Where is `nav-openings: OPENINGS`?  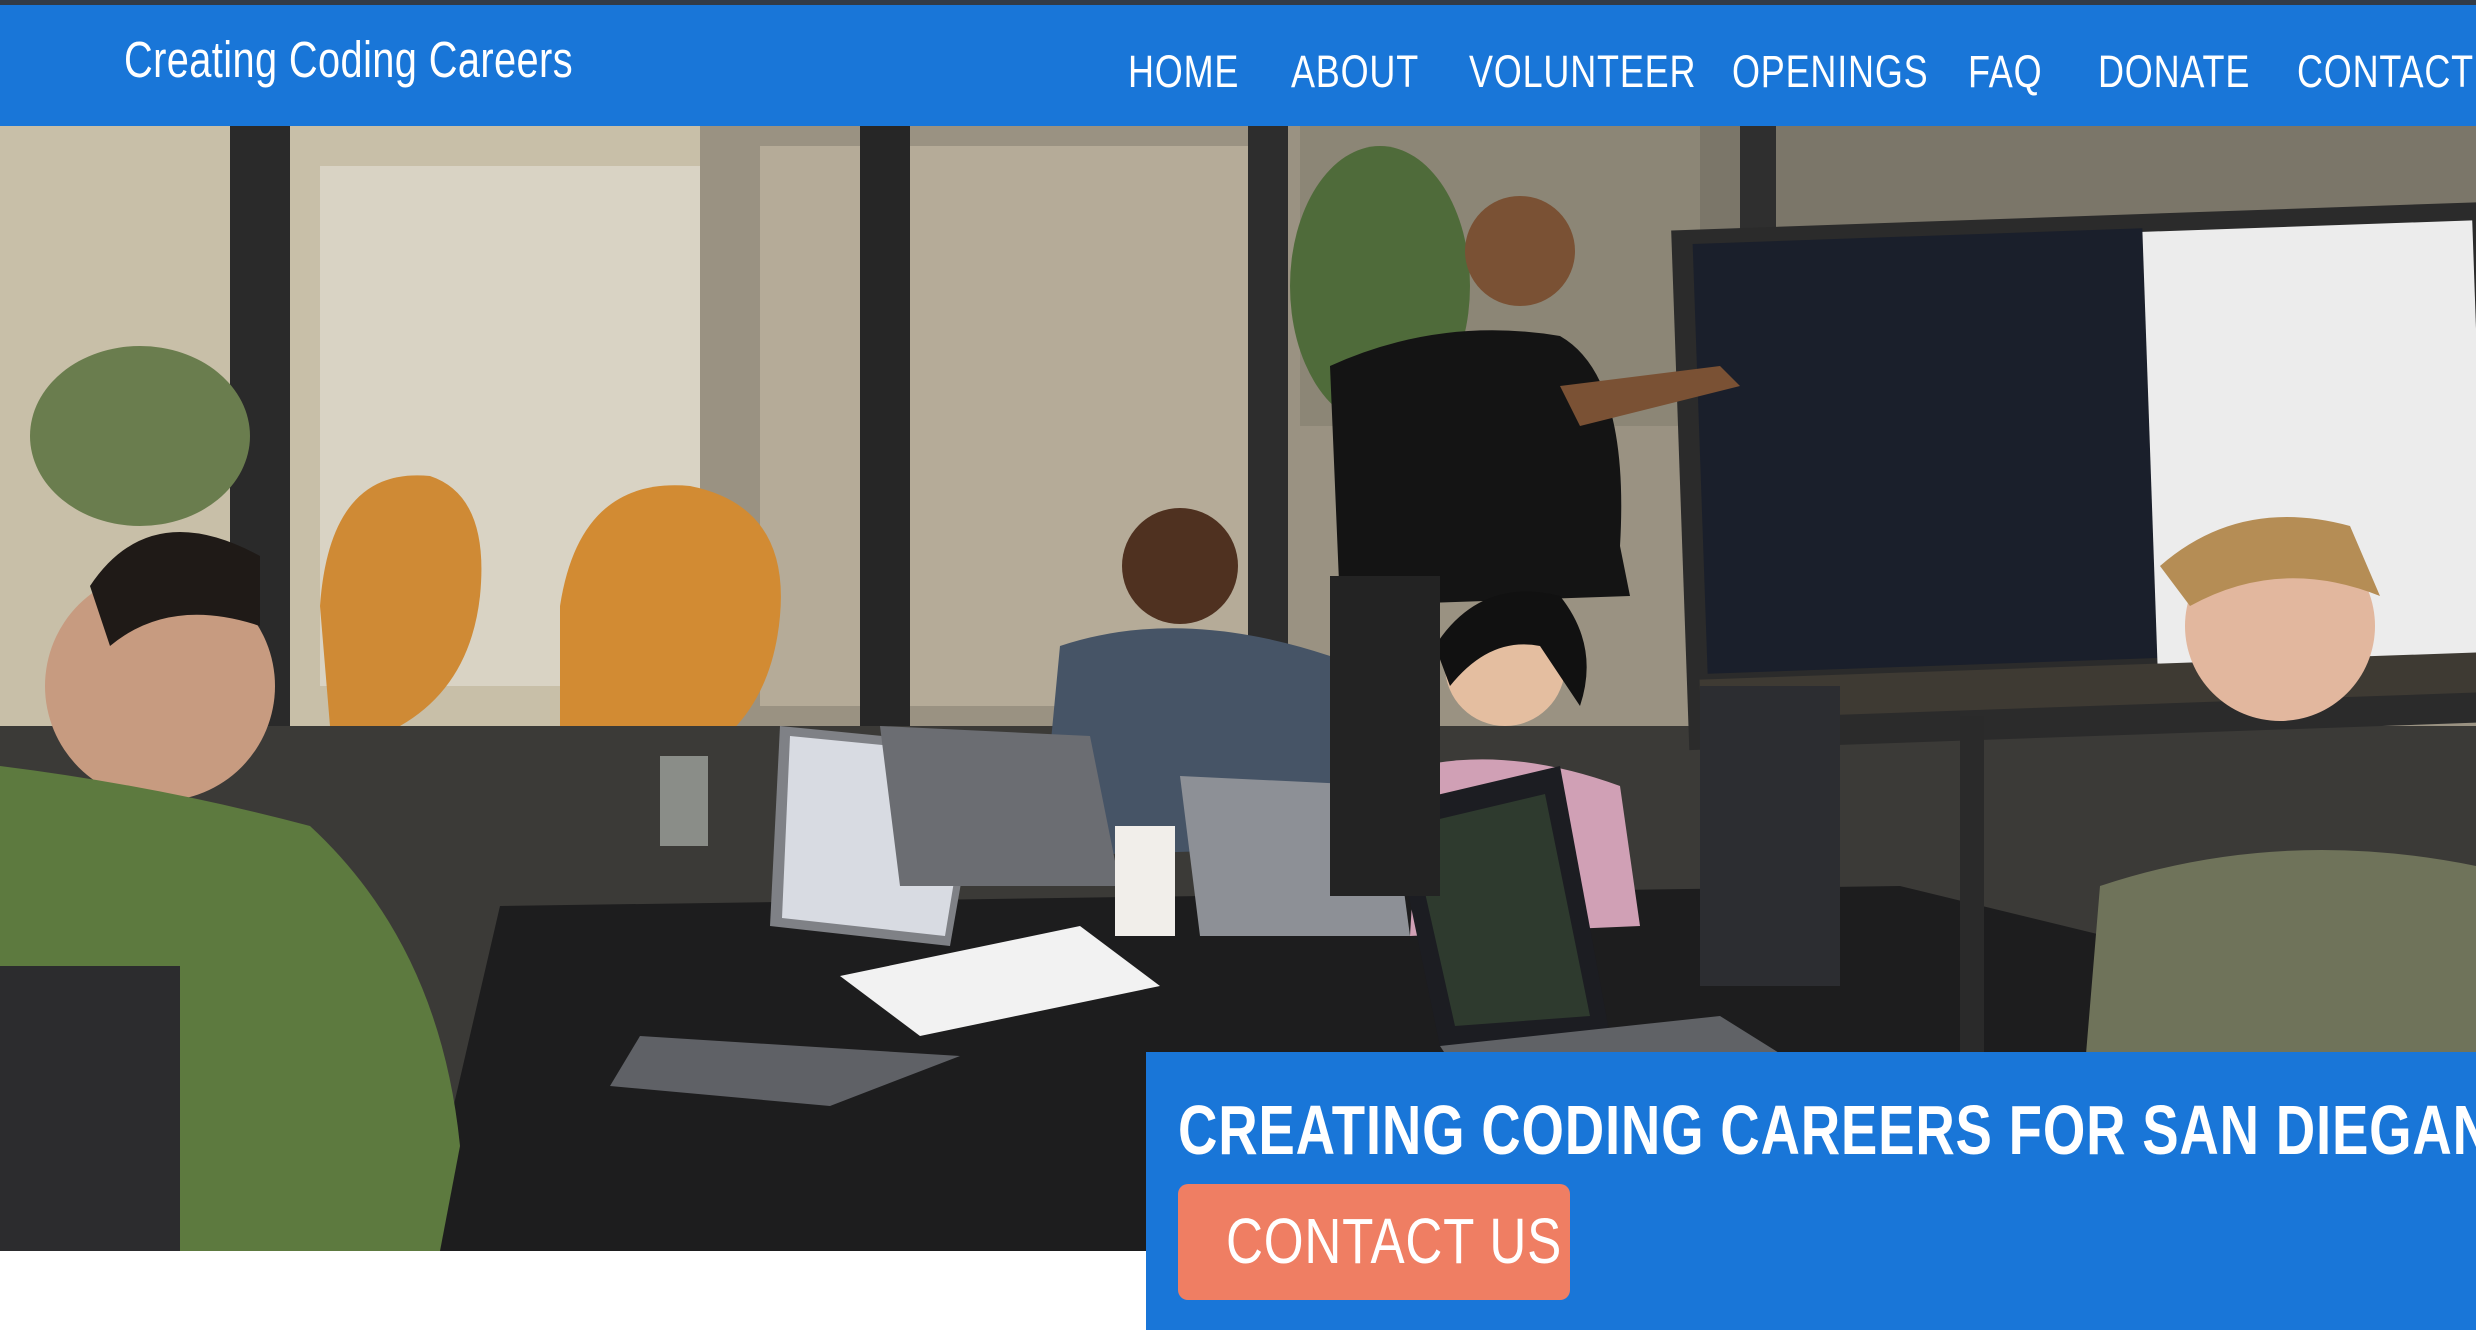
nav-openings: OPENINGS is located at coordinates (1830, 72).